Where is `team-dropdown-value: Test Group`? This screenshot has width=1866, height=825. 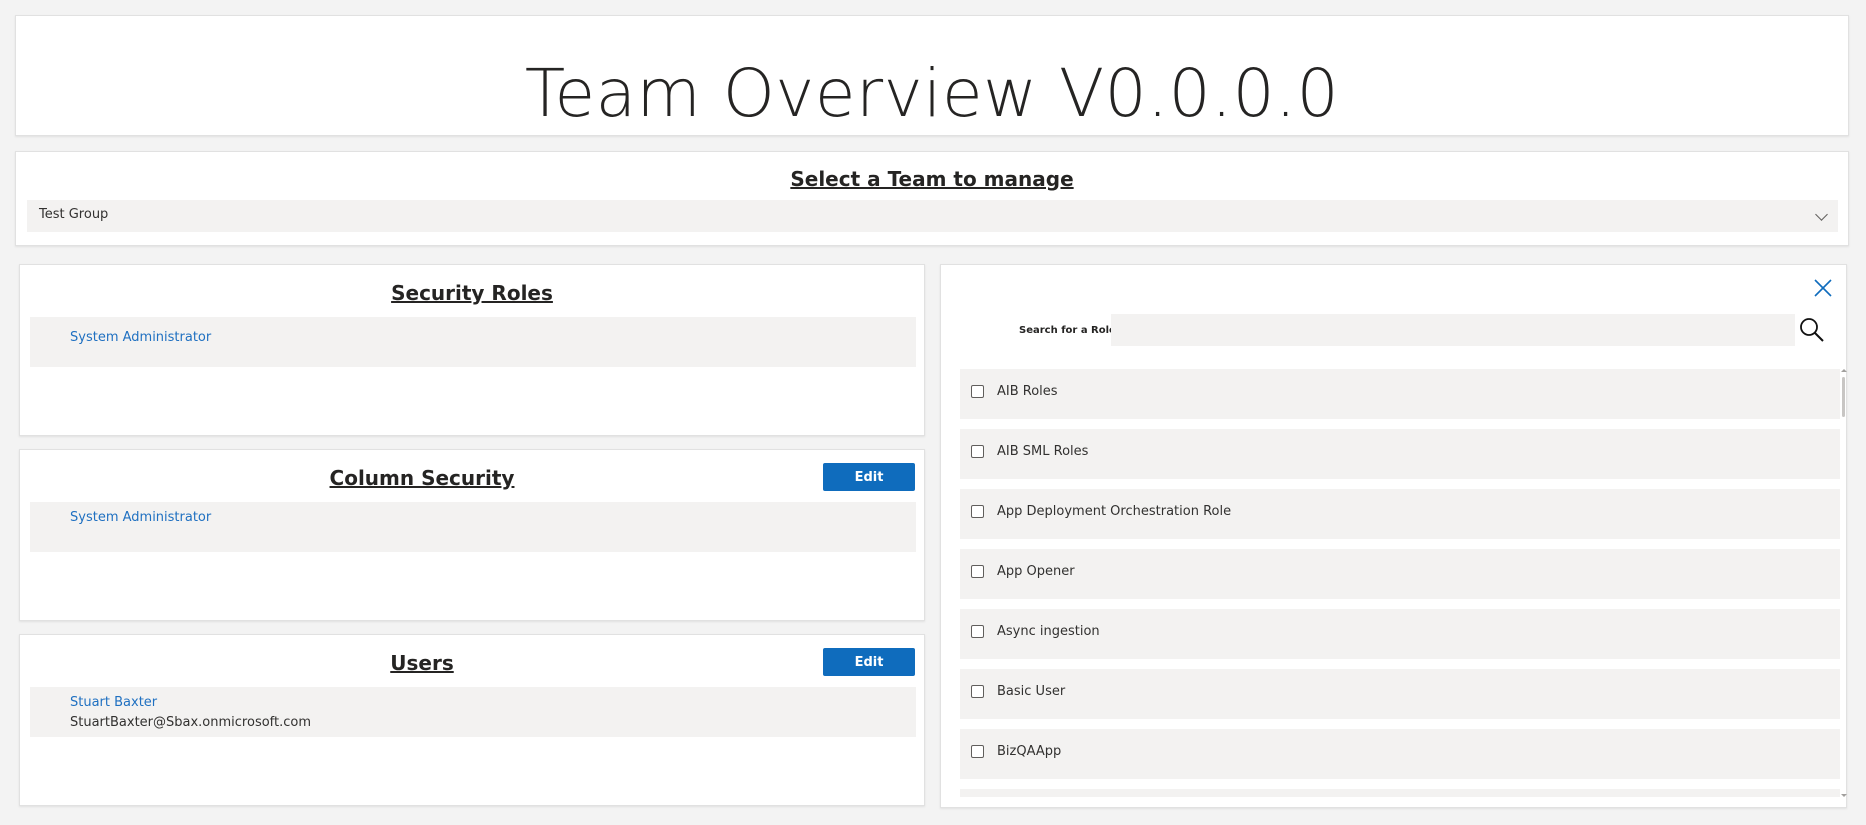
team-dropdown-value: Test Group is located at coordinates (74, 214).